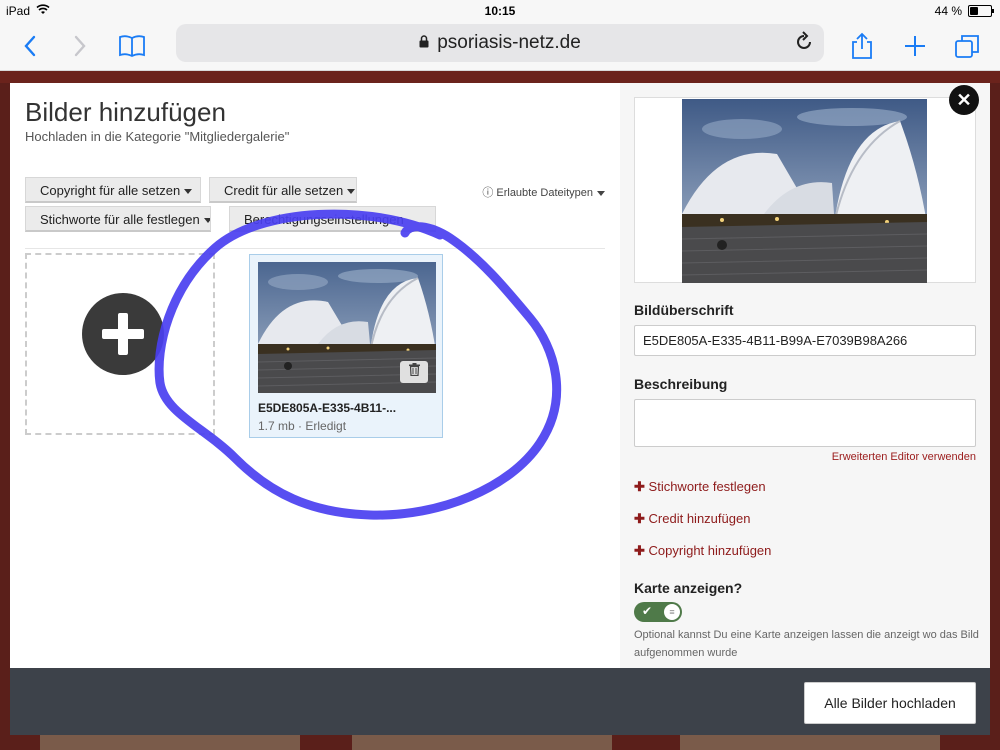 This screenshot has height=750, width=1000. I want to click on divider, so click(315, 248).